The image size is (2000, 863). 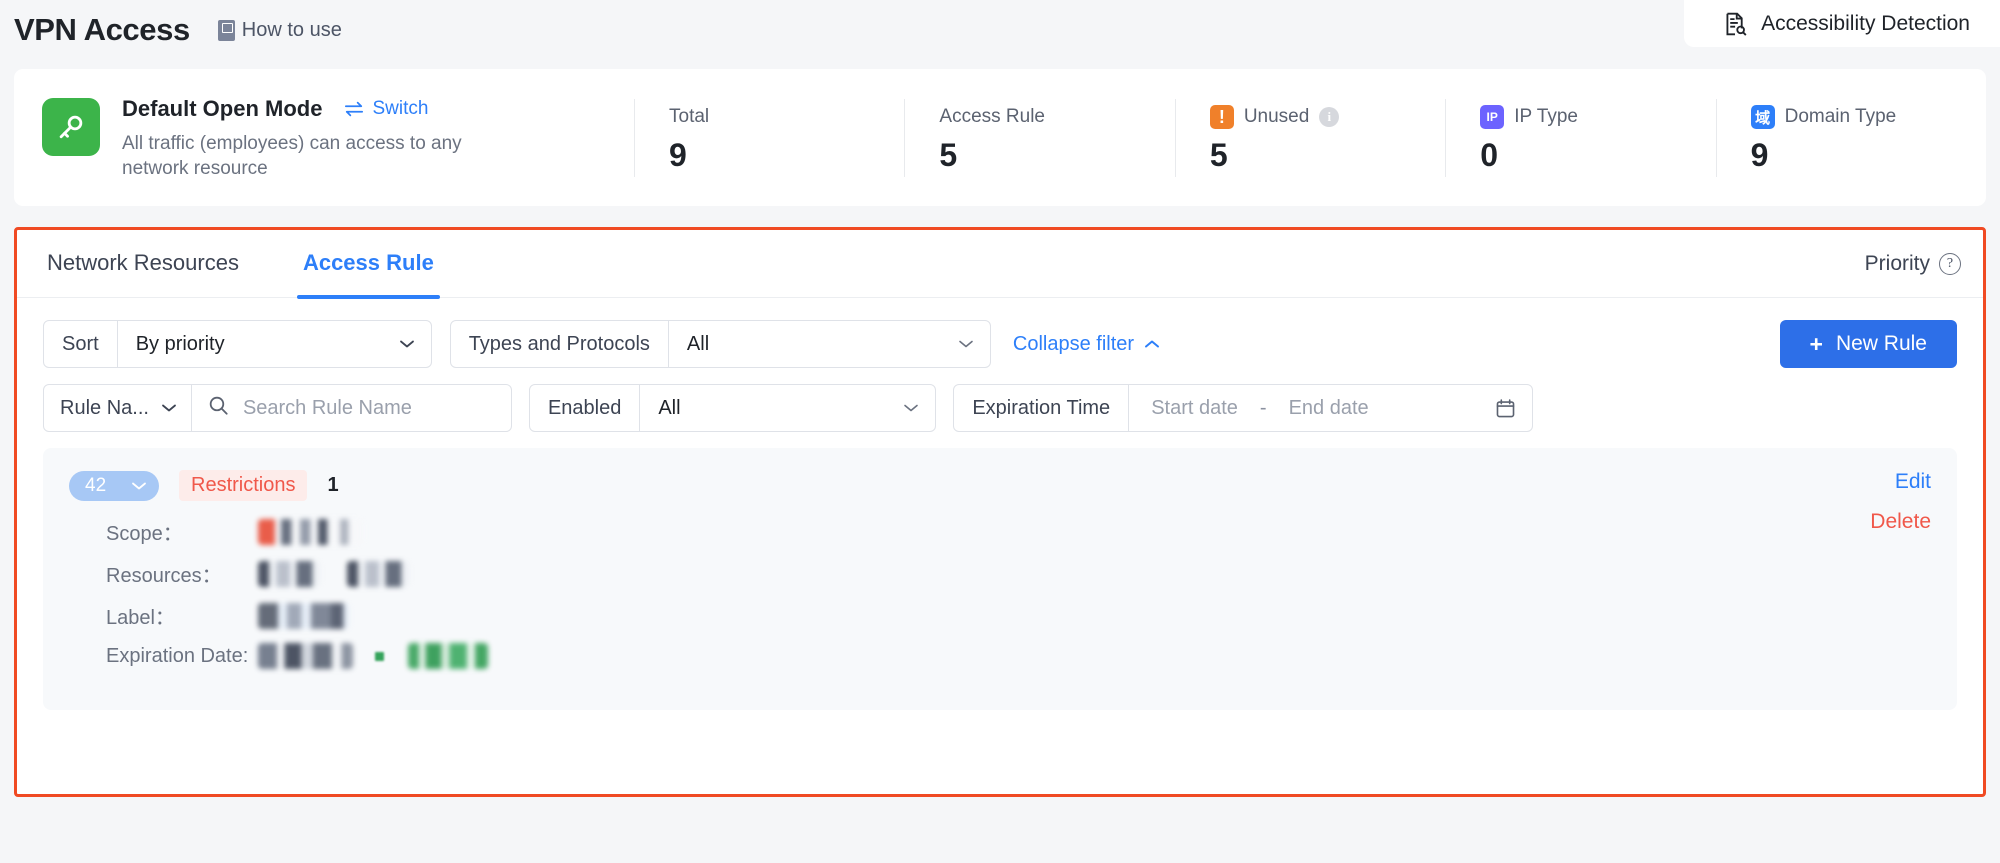 I want to click on rule-field-label: Label：, so click(x=1018, y=615).